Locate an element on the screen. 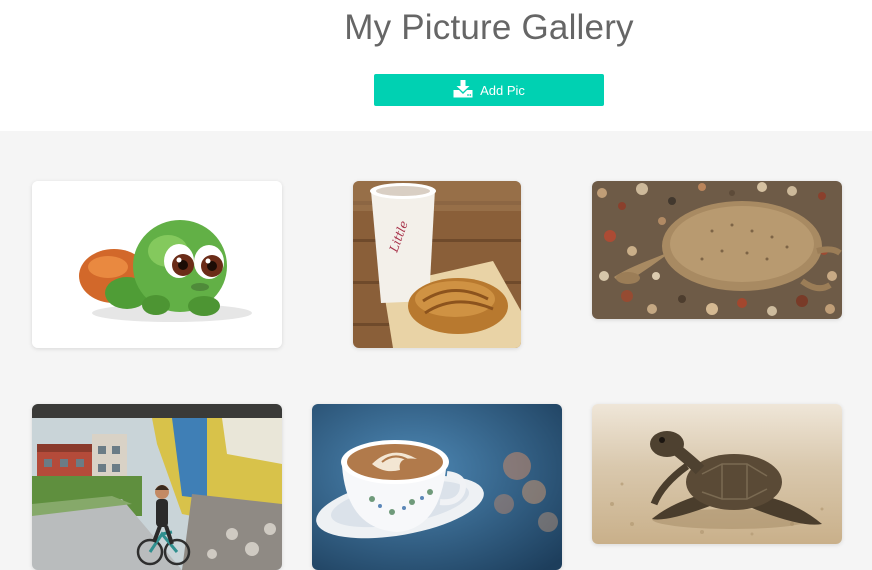 This screenshot has width=872, height=570. page-title: My Picture Gallery is located at coordinates (489, 27).